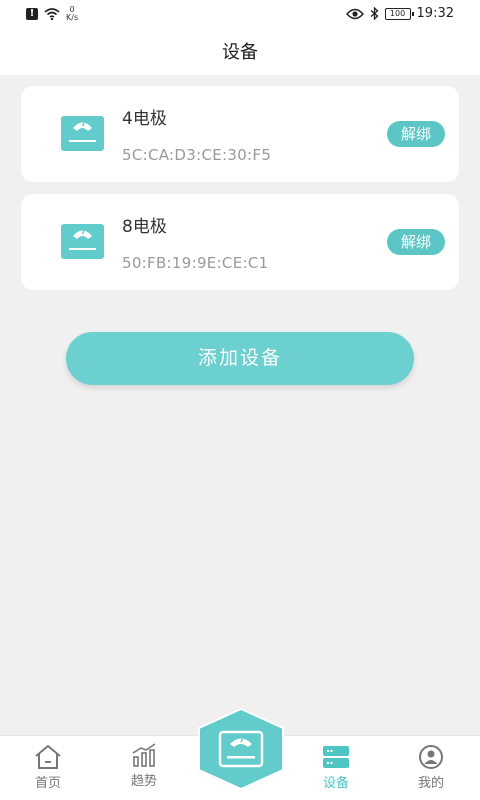  Describe the element at coordinates (195, 263) in the screenshot. I see `device-mac: 50:FB:19:9E:CE:C1` at that location.